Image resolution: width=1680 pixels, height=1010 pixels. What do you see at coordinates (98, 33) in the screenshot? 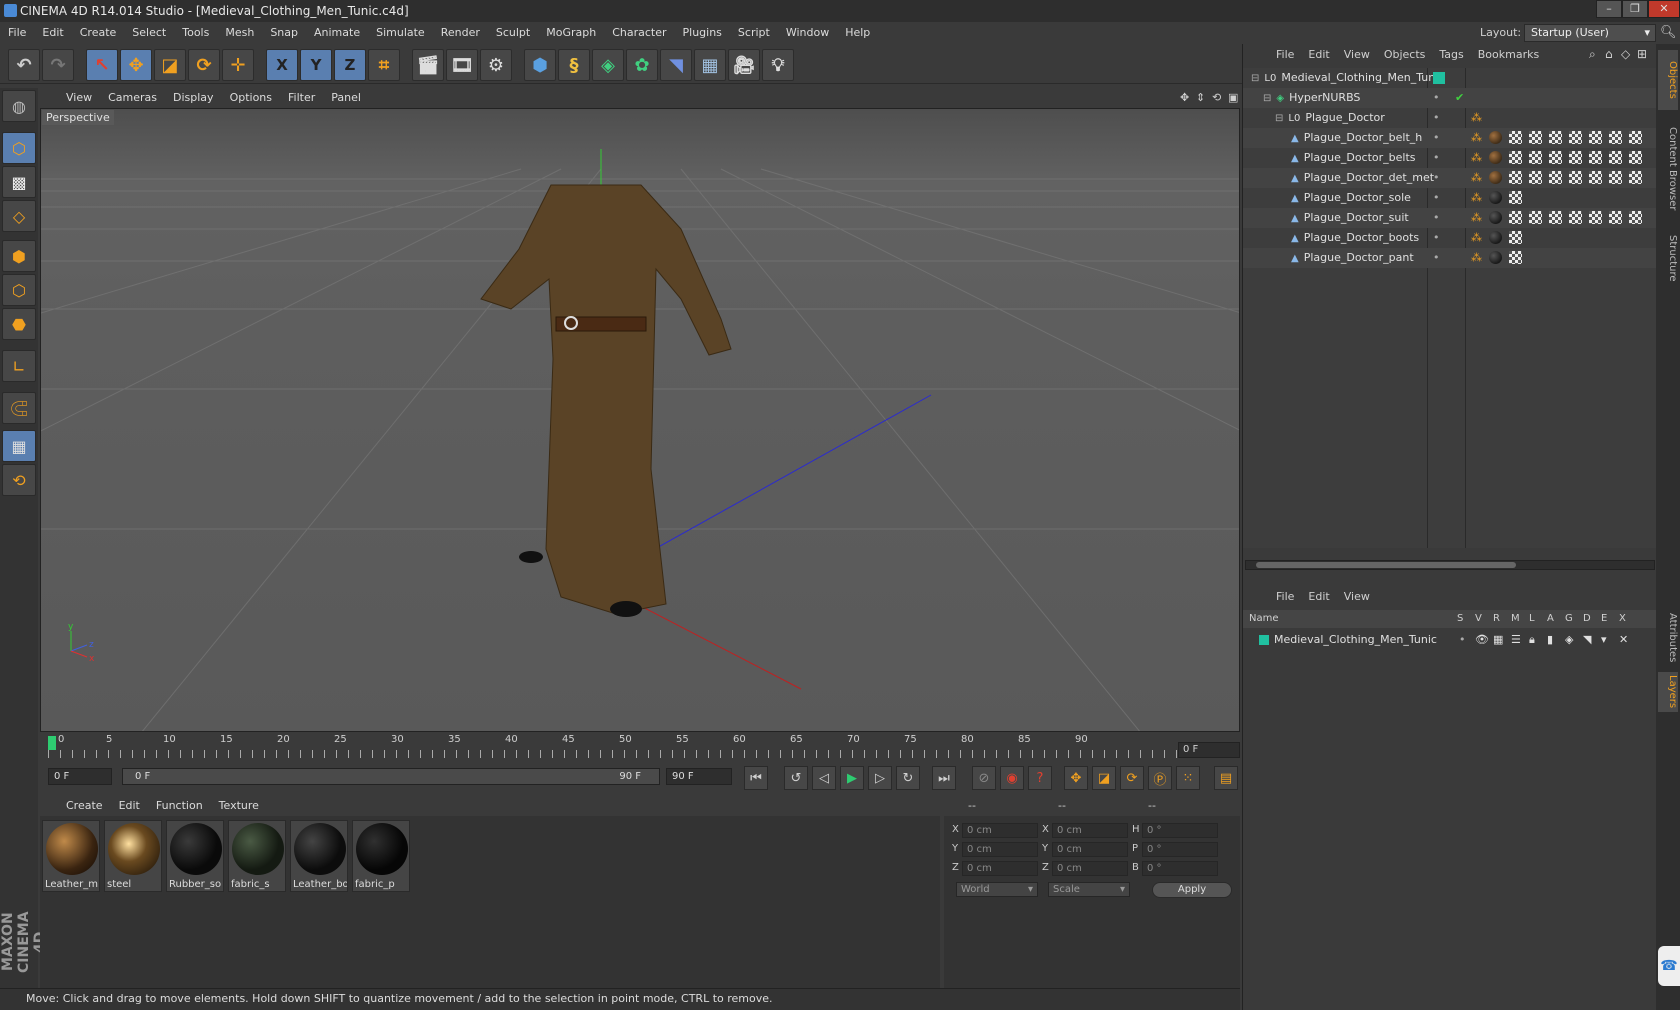
I see `menu-create: Create` at bounding box center [98, 33].